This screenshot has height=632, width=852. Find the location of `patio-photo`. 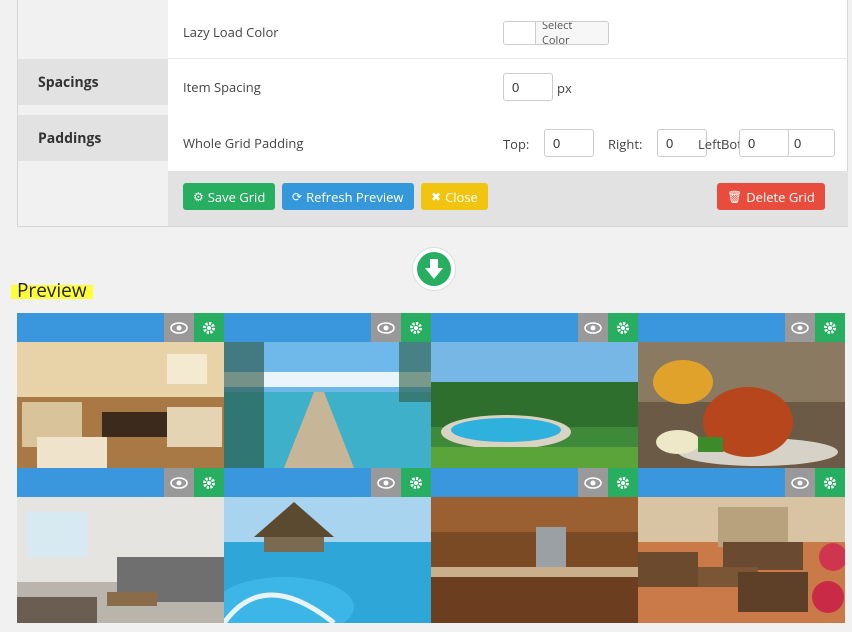

patio-photo is located at coordinates (741, 560).